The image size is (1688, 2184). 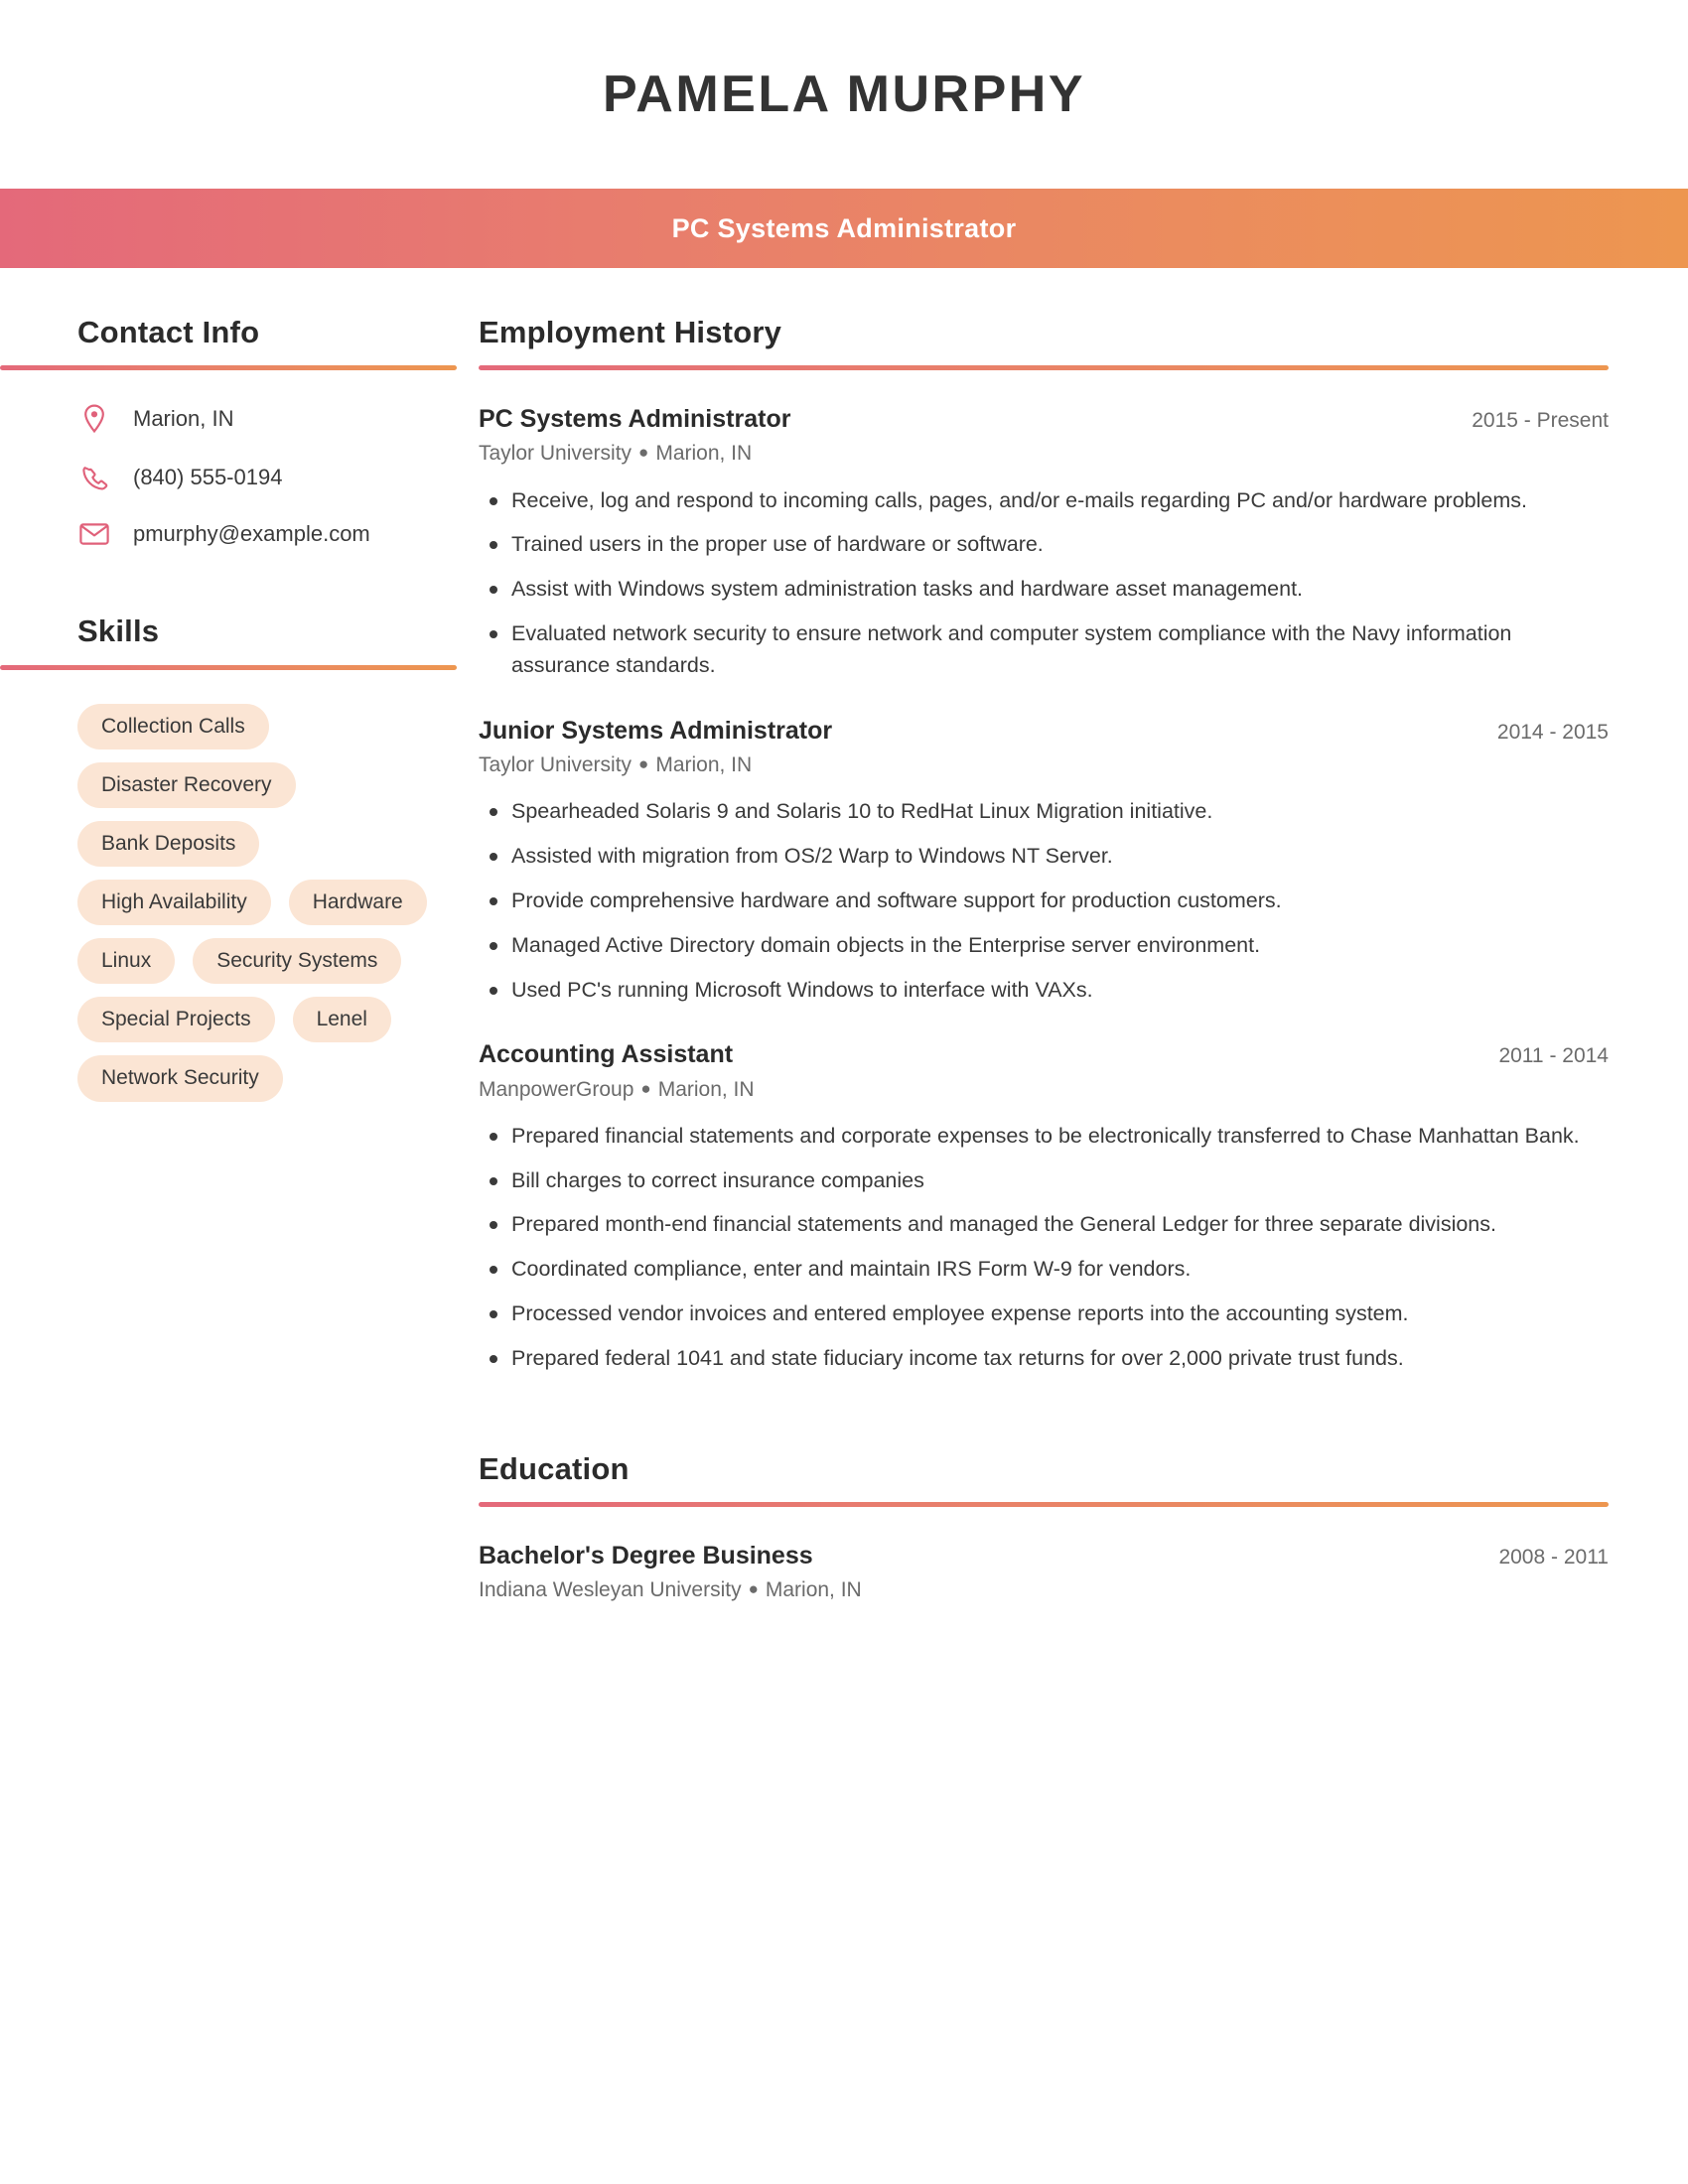 What do you see at coordinates (1044, 731) in the screenshot?
I see `entry-header: Junior Systems Administrator 2014 - 2015` at bounding box center [1044, 731].